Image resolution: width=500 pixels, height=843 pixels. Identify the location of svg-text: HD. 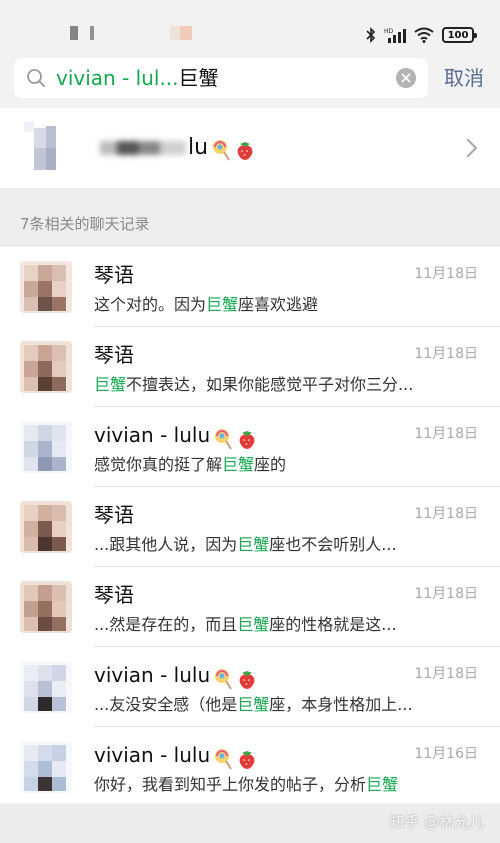
(389, 31).